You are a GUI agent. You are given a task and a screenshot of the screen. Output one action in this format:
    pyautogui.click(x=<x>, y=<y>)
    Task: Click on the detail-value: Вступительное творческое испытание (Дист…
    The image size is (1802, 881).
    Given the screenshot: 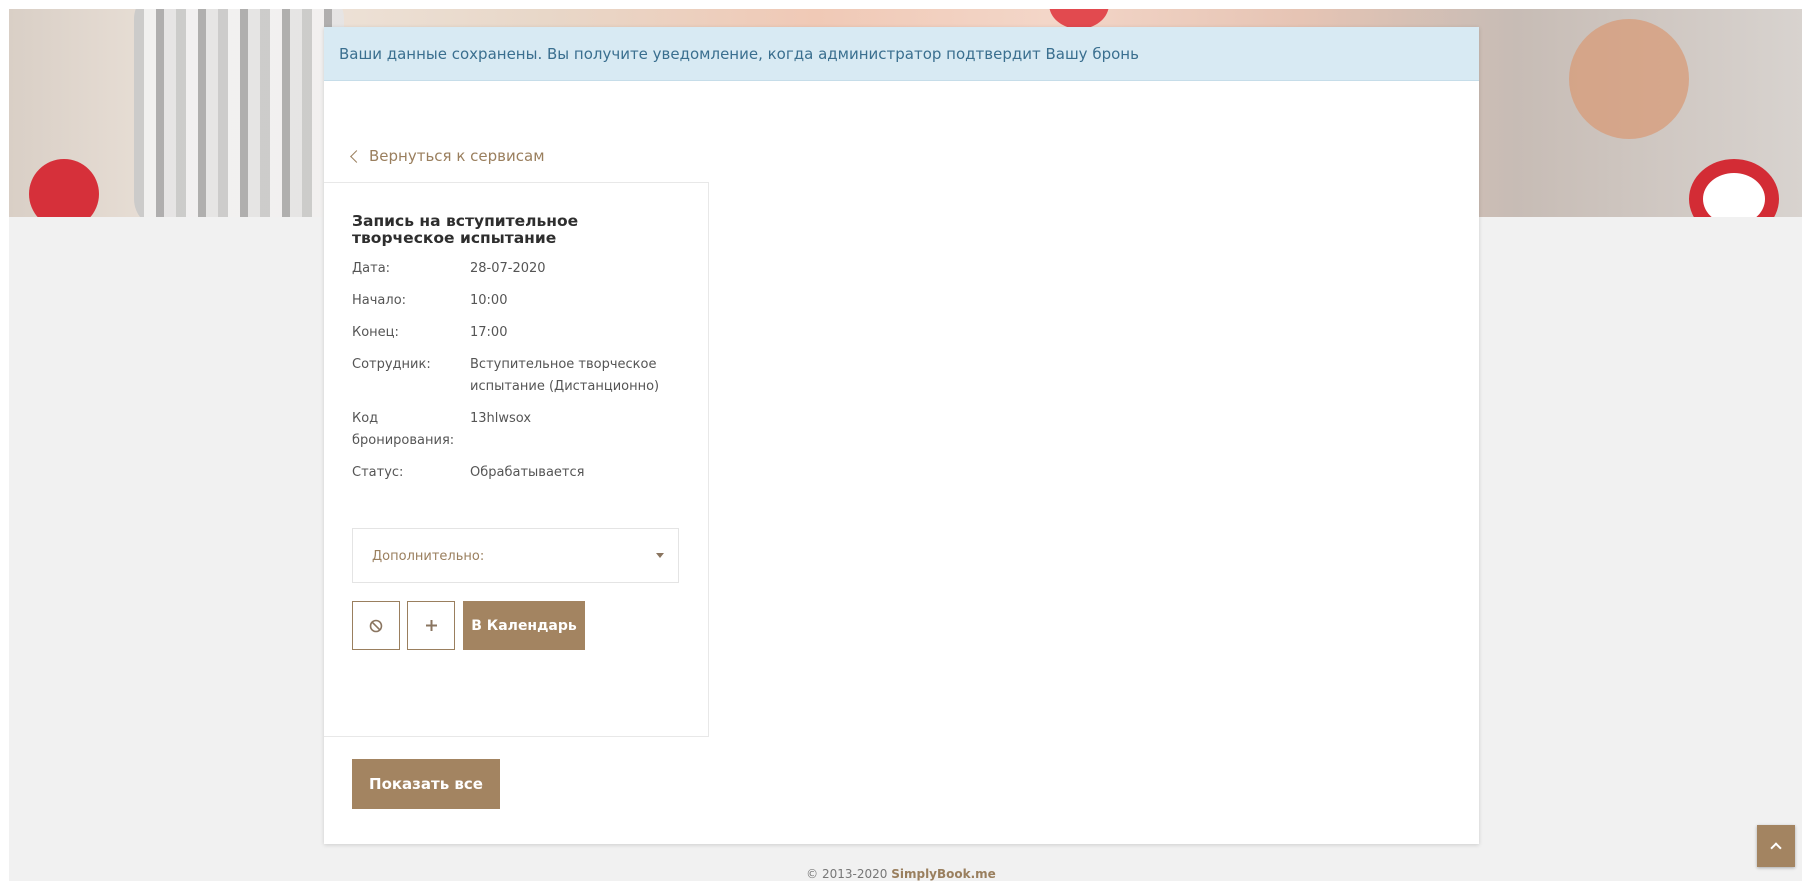 What is the action you would take?
    pyautogui.click(x=565, y=375)
    